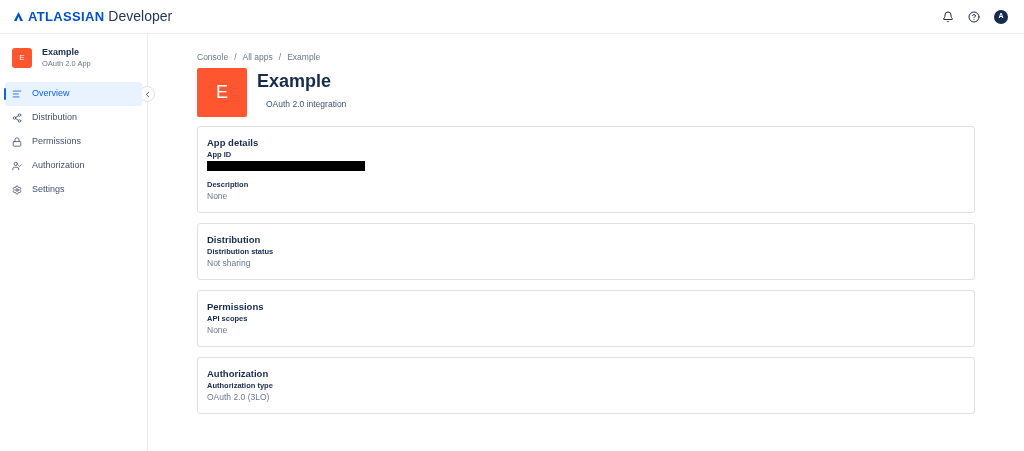 This screenshot has width=1024, height=451. Describe the element at coordinates (233, 142) in the screenshot. I see `card-title: App details` at that location.